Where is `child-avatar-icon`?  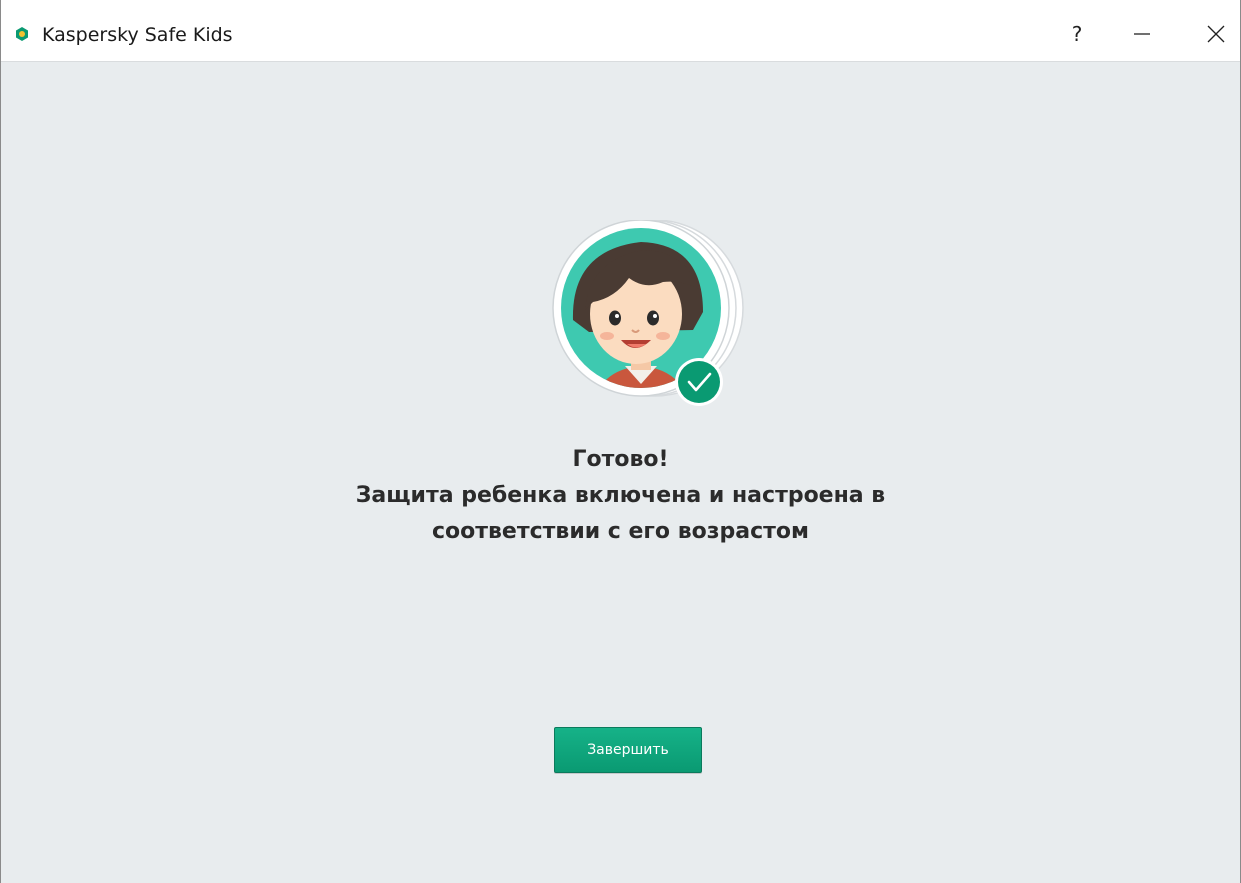 child-avatar-icon is located at coordinates (648, 312).